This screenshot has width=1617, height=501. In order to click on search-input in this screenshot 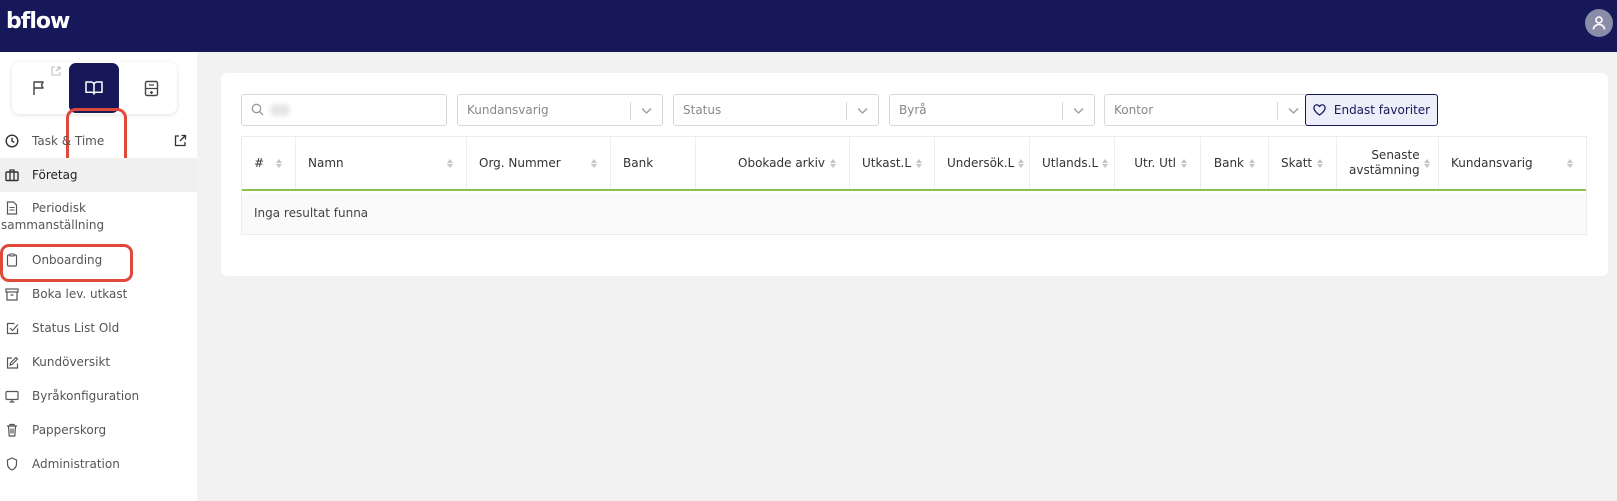, I will do `click(344, 110)`.